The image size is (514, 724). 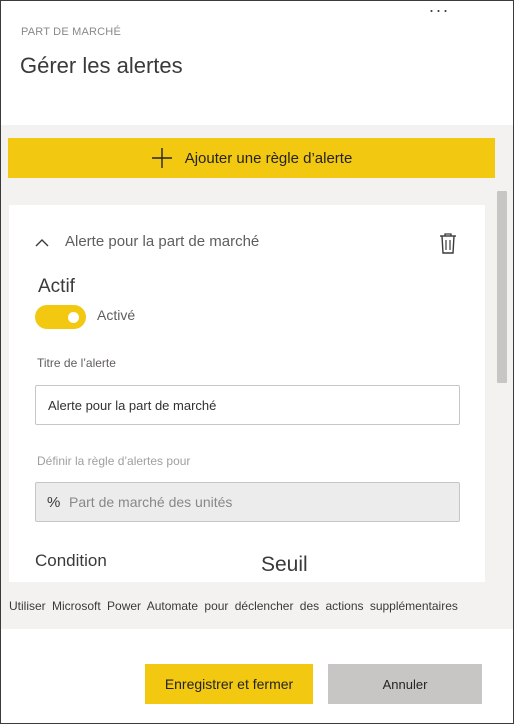 I want to click on measure-field: % Part de marché des unités, so click(x=247, y=502).